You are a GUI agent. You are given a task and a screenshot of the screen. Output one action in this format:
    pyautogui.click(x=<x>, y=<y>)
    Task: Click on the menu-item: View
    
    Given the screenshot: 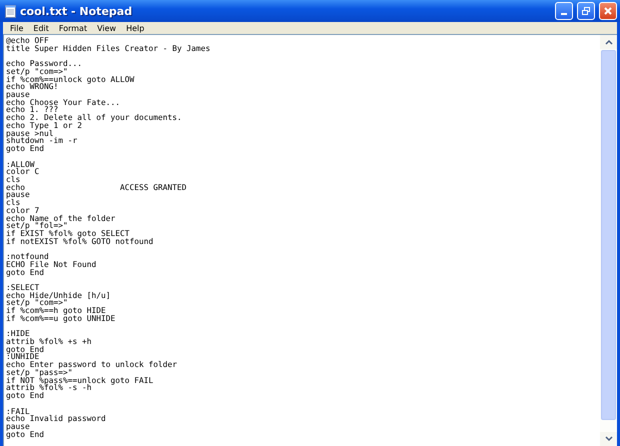 What is the action you would take?
    pyautogui.click(x=107, y=28)
    